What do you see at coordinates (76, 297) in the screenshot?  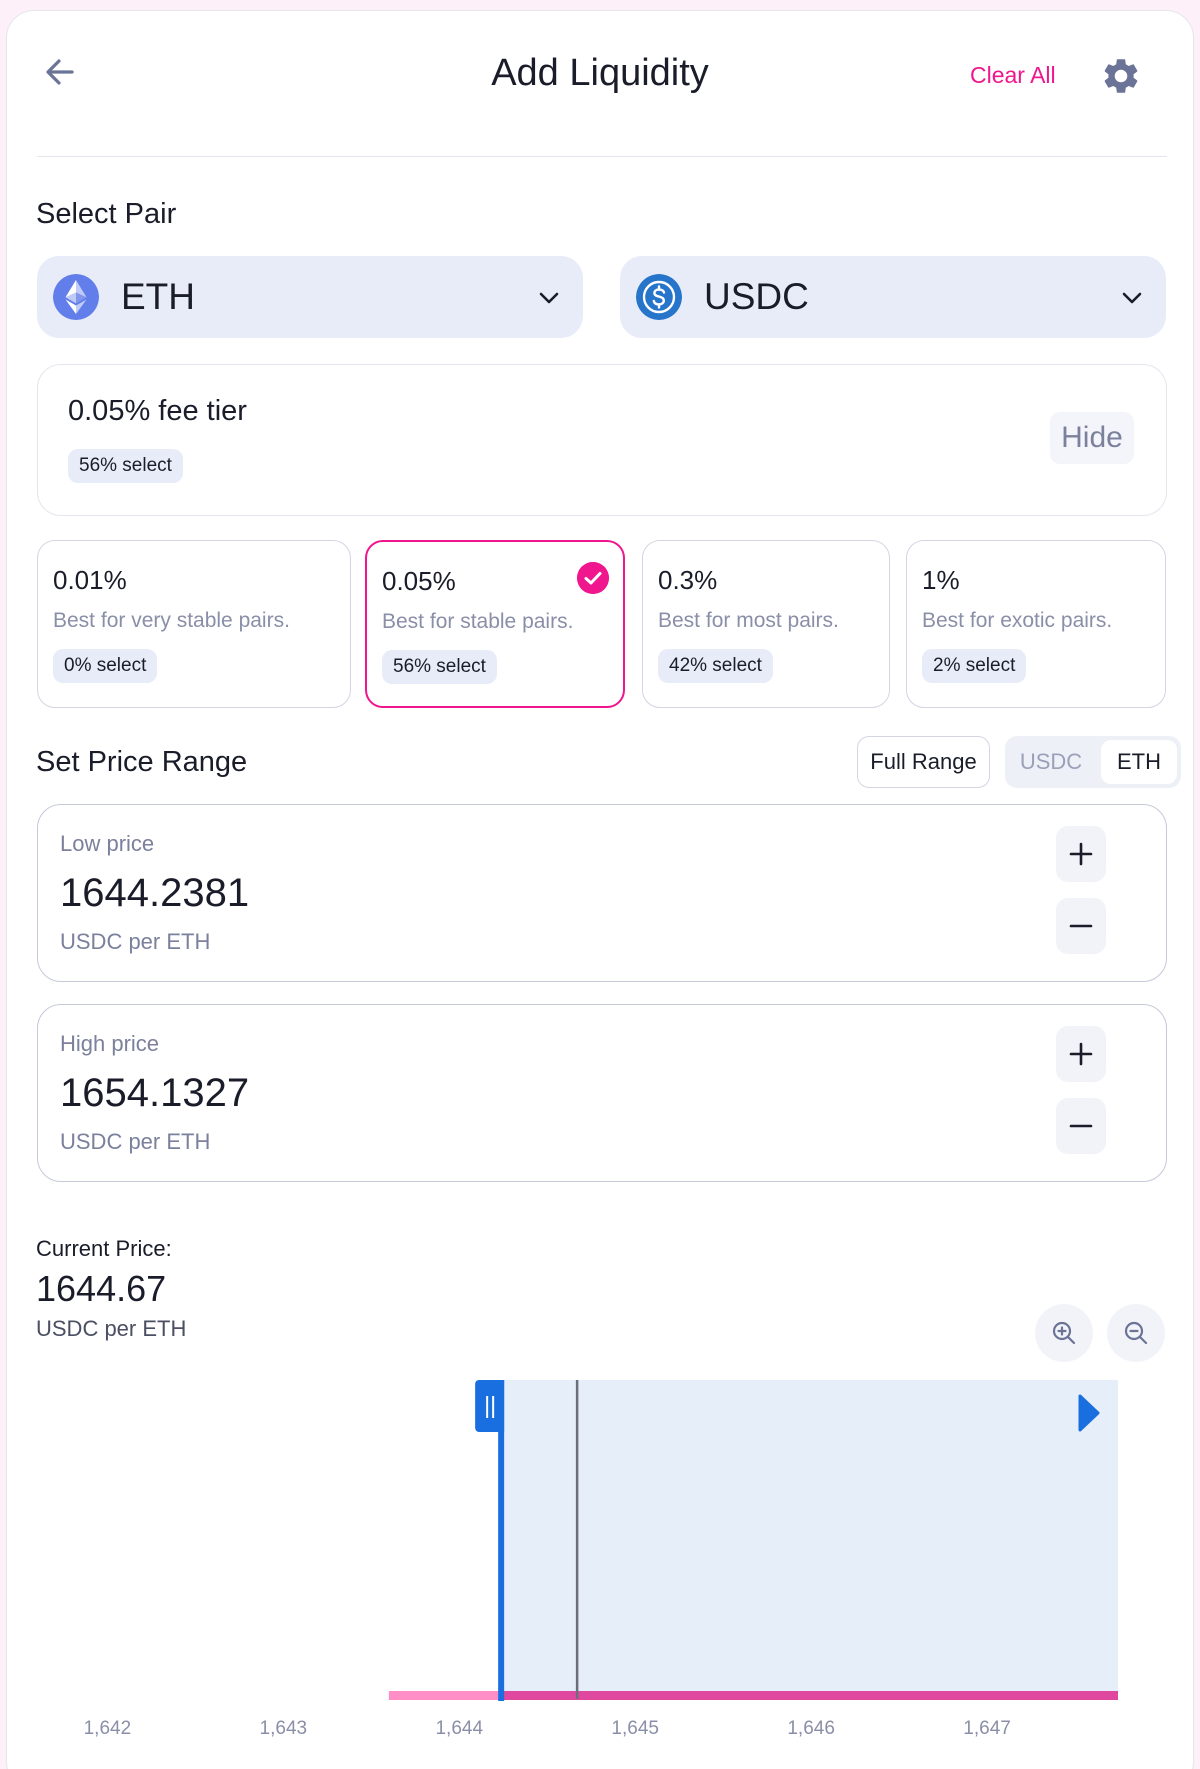 I see `ethereum-icon` at bounding box center [76, 297].